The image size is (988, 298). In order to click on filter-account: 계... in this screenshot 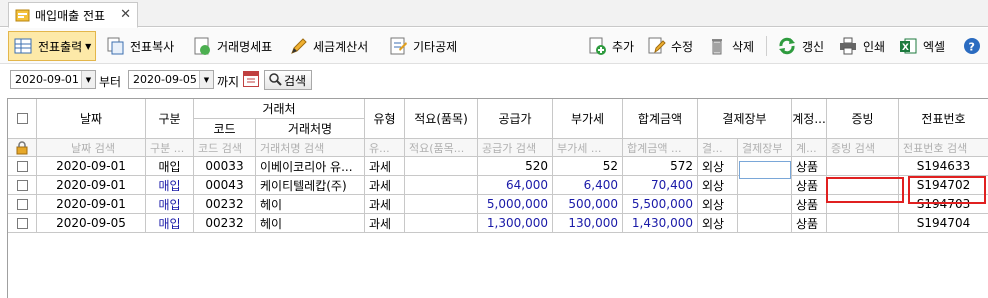, I will do `click(809, 148)`.